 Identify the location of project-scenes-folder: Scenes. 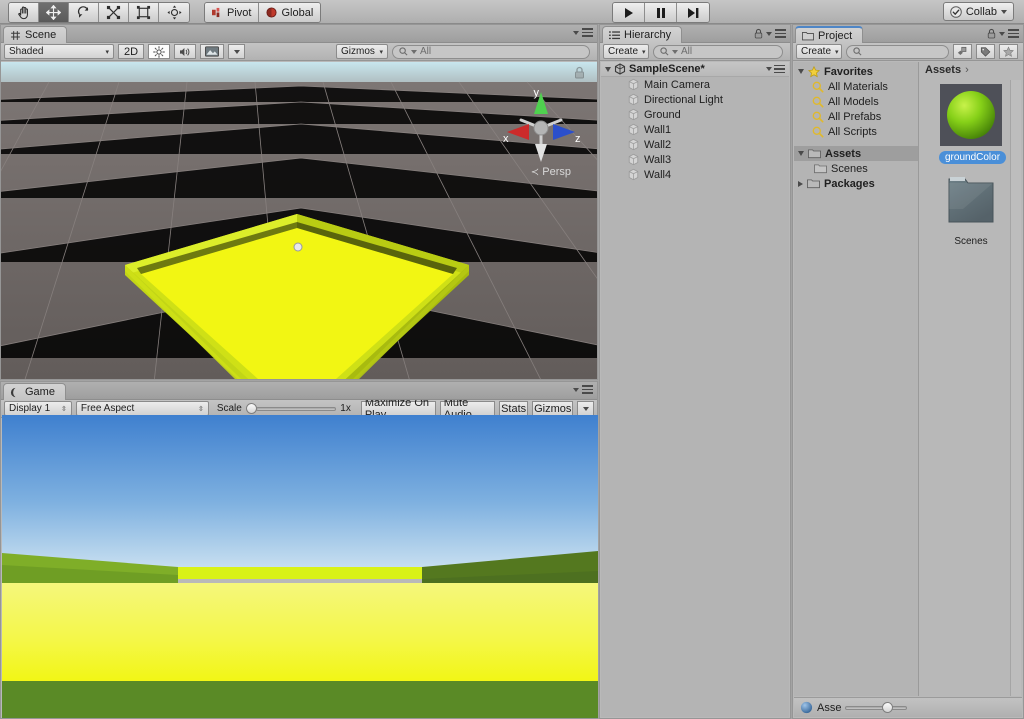
(856, 168).